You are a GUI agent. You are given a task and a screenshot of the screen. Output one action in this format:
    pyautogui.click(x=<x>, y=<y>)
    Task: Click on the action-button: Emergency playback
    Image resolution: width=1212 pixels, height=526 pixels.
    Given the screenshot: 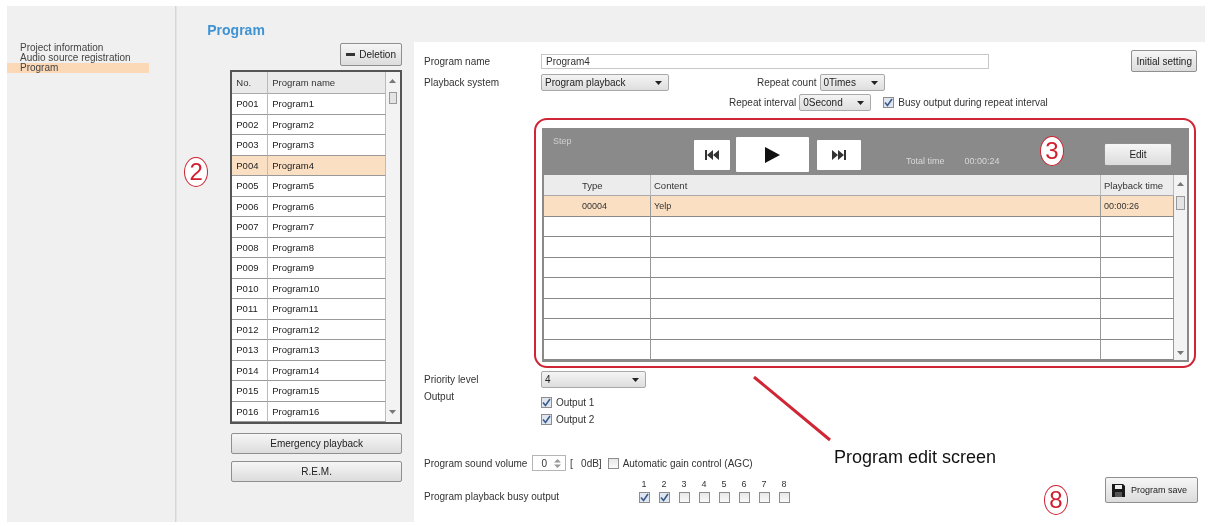 What is the action you would take?
    pyautogui.click(x=316, y=443)
    